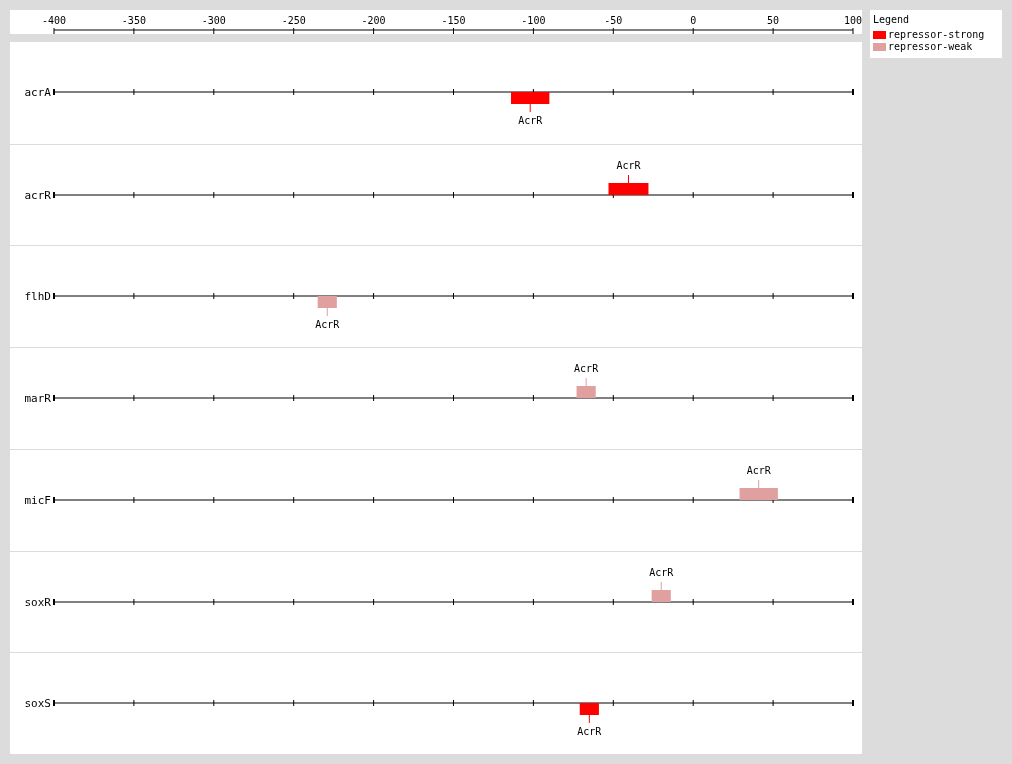 The height and width of the screenshot is (764, 1012). Describe the element at coordinates (37, 92) in the screenshot. I see `gene-label: acrA` at that location.